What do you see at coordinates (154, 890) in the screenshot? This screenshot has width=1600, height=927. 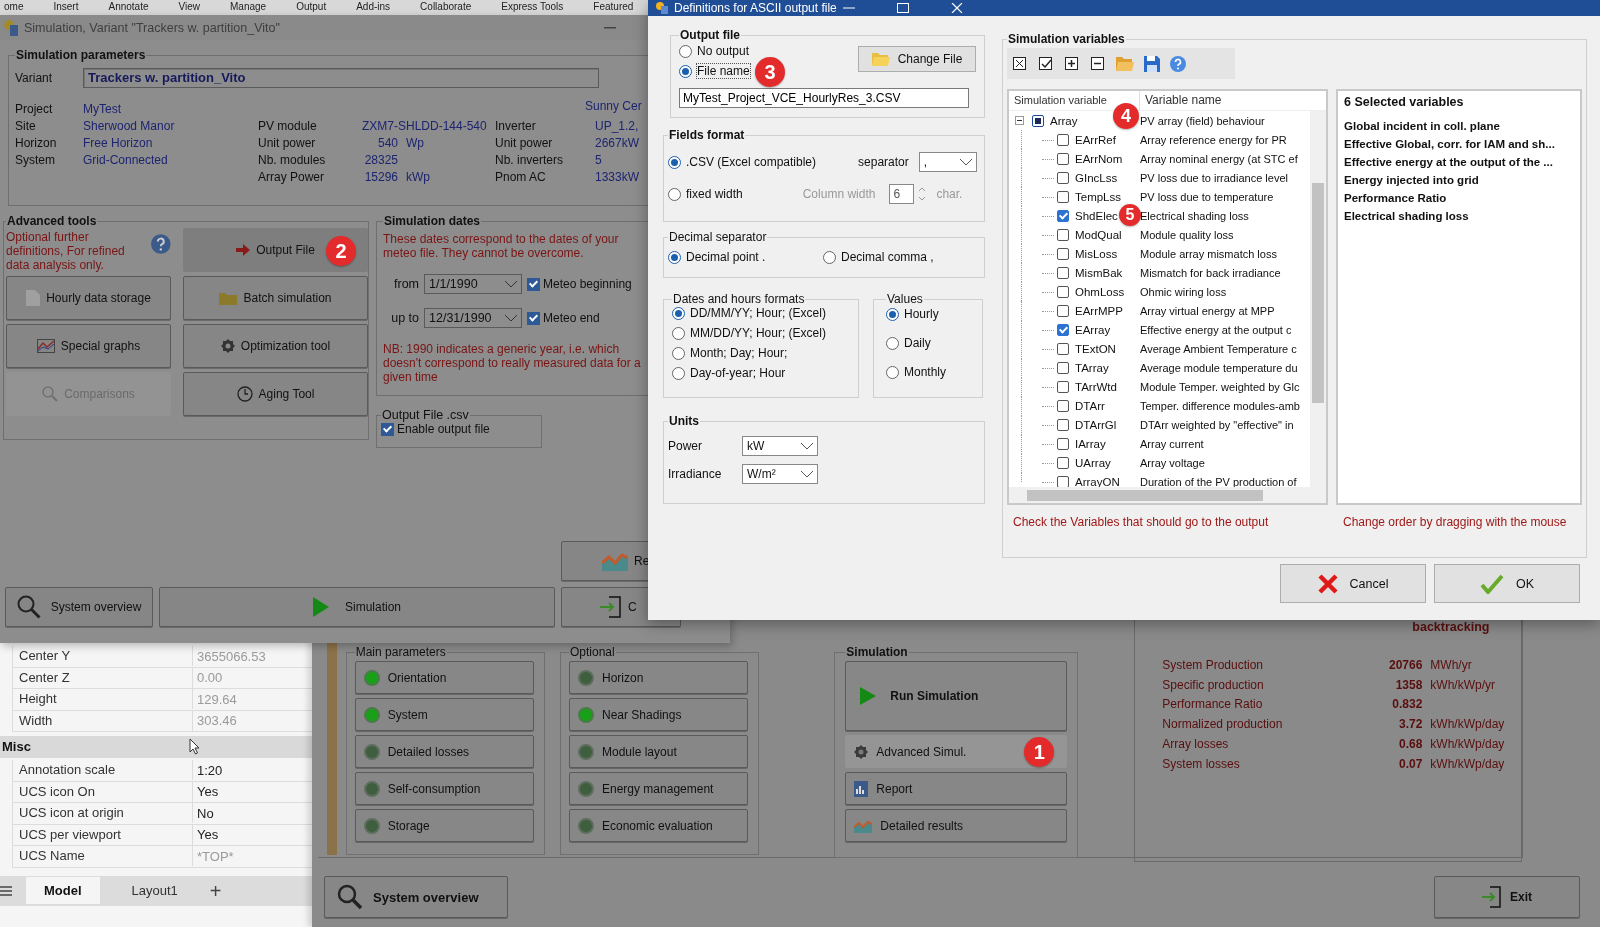 I see `layout-tab: Layout1` at bounding box center [154, 890].